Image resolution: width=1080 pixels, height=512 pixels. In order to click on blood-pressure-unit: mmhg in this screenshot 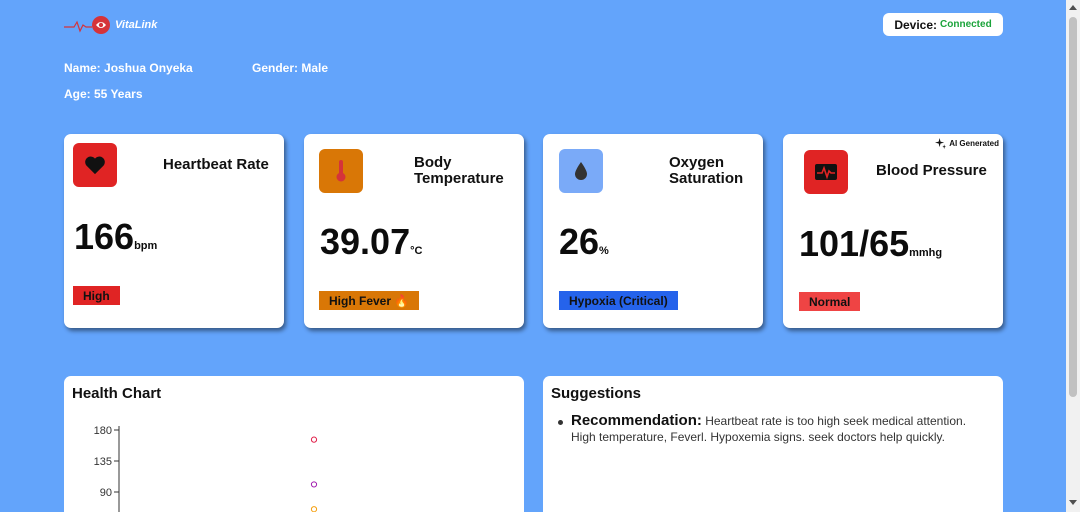, I will do `click(926, 253)`.